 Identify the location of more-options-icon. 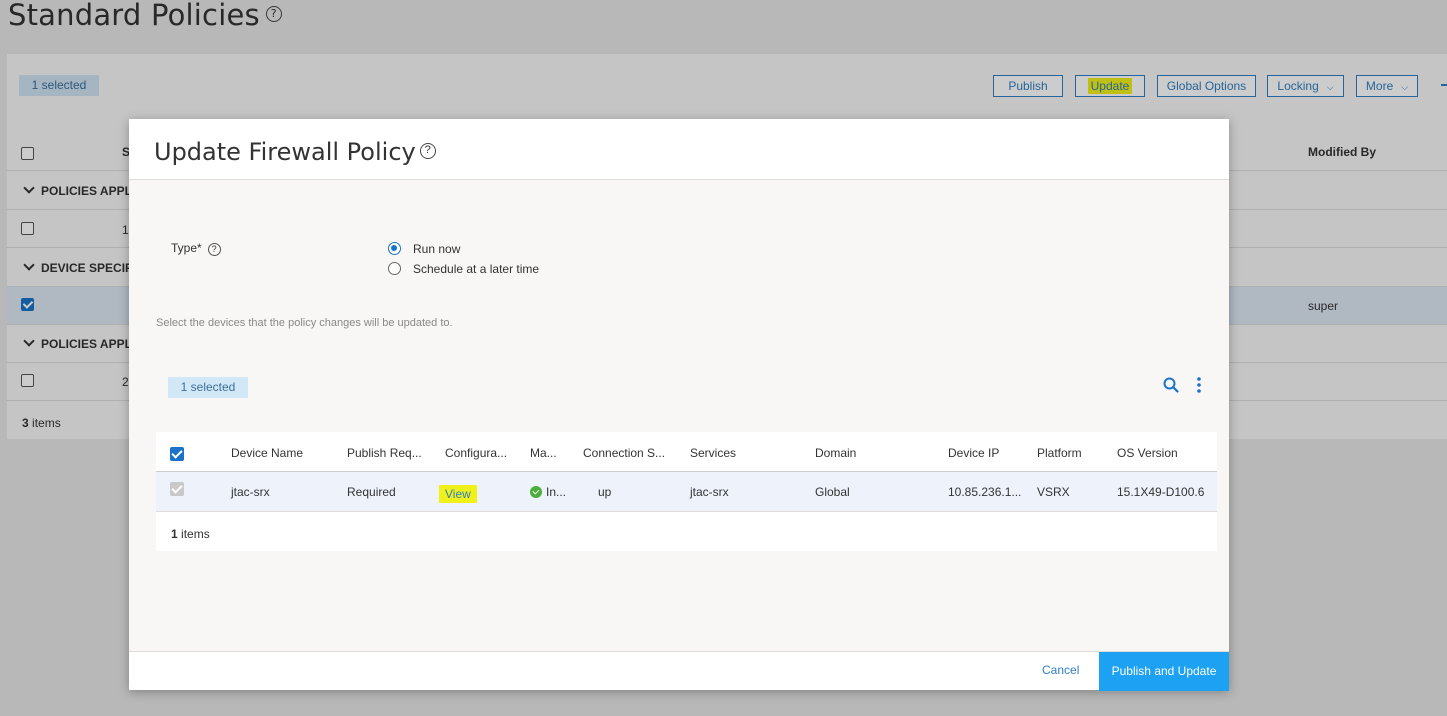
(1199, 385).